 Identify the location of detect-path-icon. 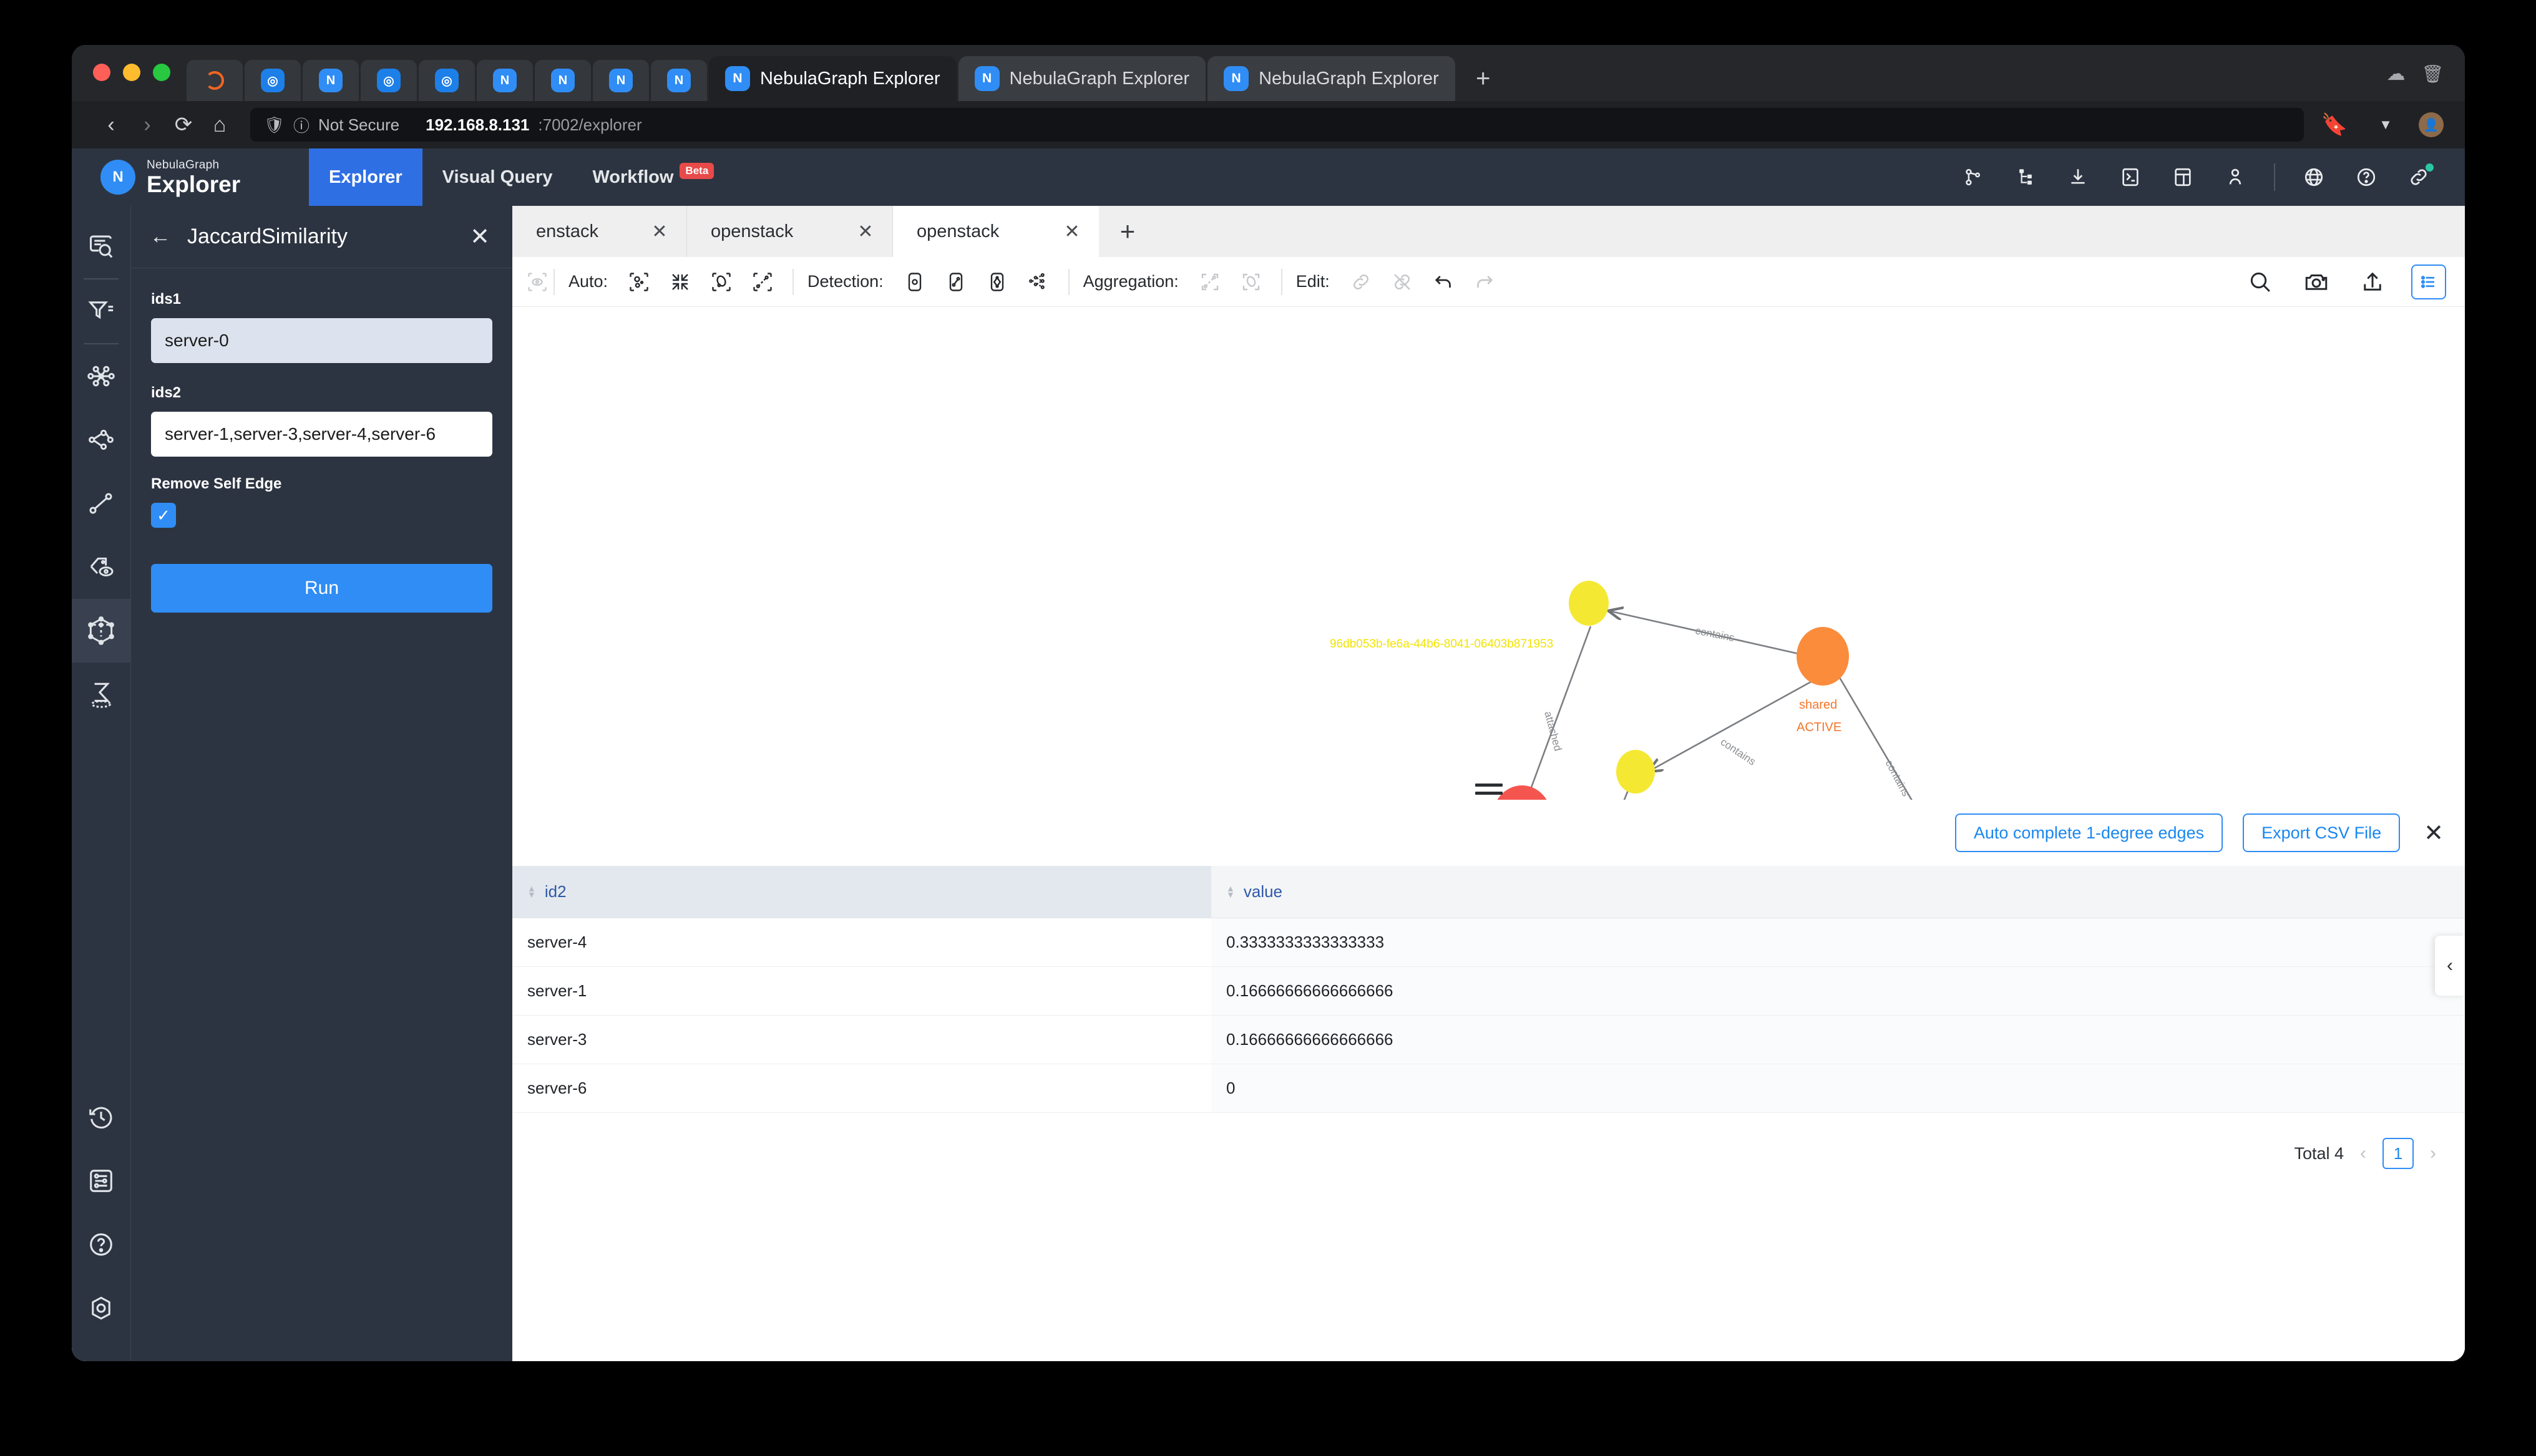
(956, 282).